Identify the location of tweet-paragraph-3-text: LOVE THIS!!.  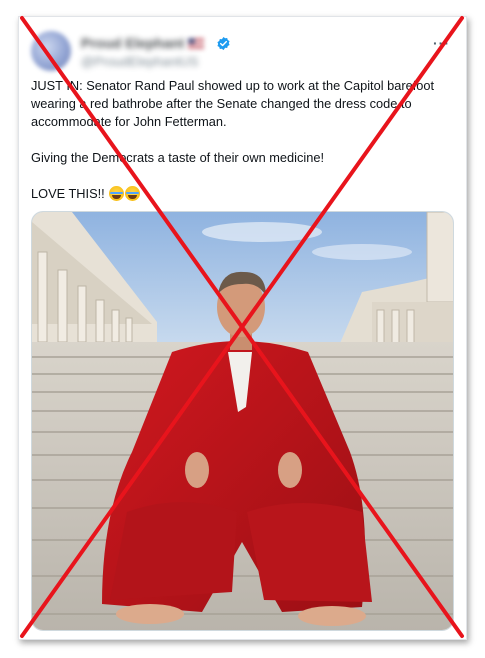
(68, 193).